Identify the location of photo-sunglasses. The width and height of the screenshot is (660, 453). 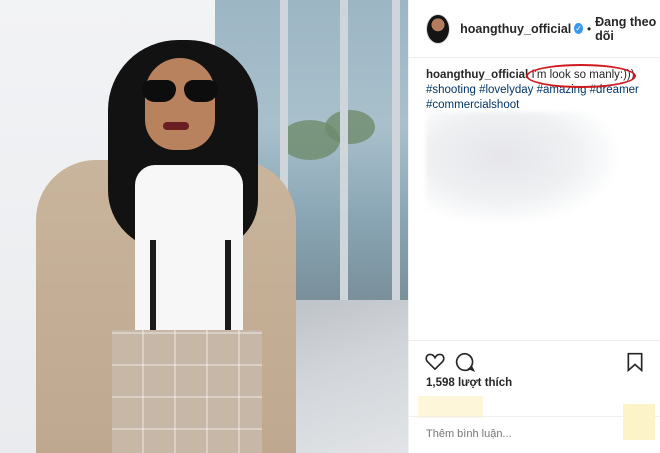
(180, 92).